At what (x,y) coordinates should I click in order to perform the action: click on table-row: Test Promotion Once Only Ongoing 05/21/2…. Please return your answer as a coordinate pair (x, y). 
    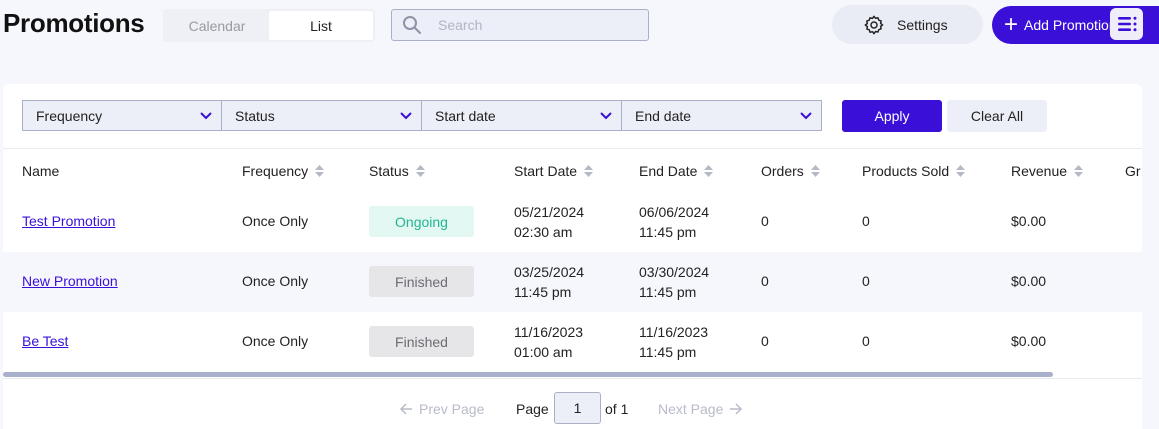
    Looking at the image, I should click on (572, 222).